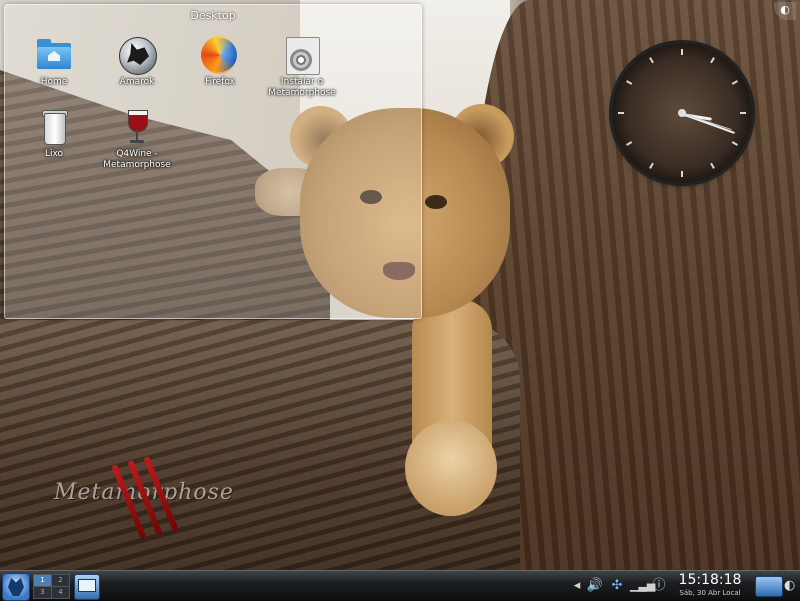 The width and height of the screenshot is (800, 601). I want to click on desktop-icon-label: Home, so click(54, 82).